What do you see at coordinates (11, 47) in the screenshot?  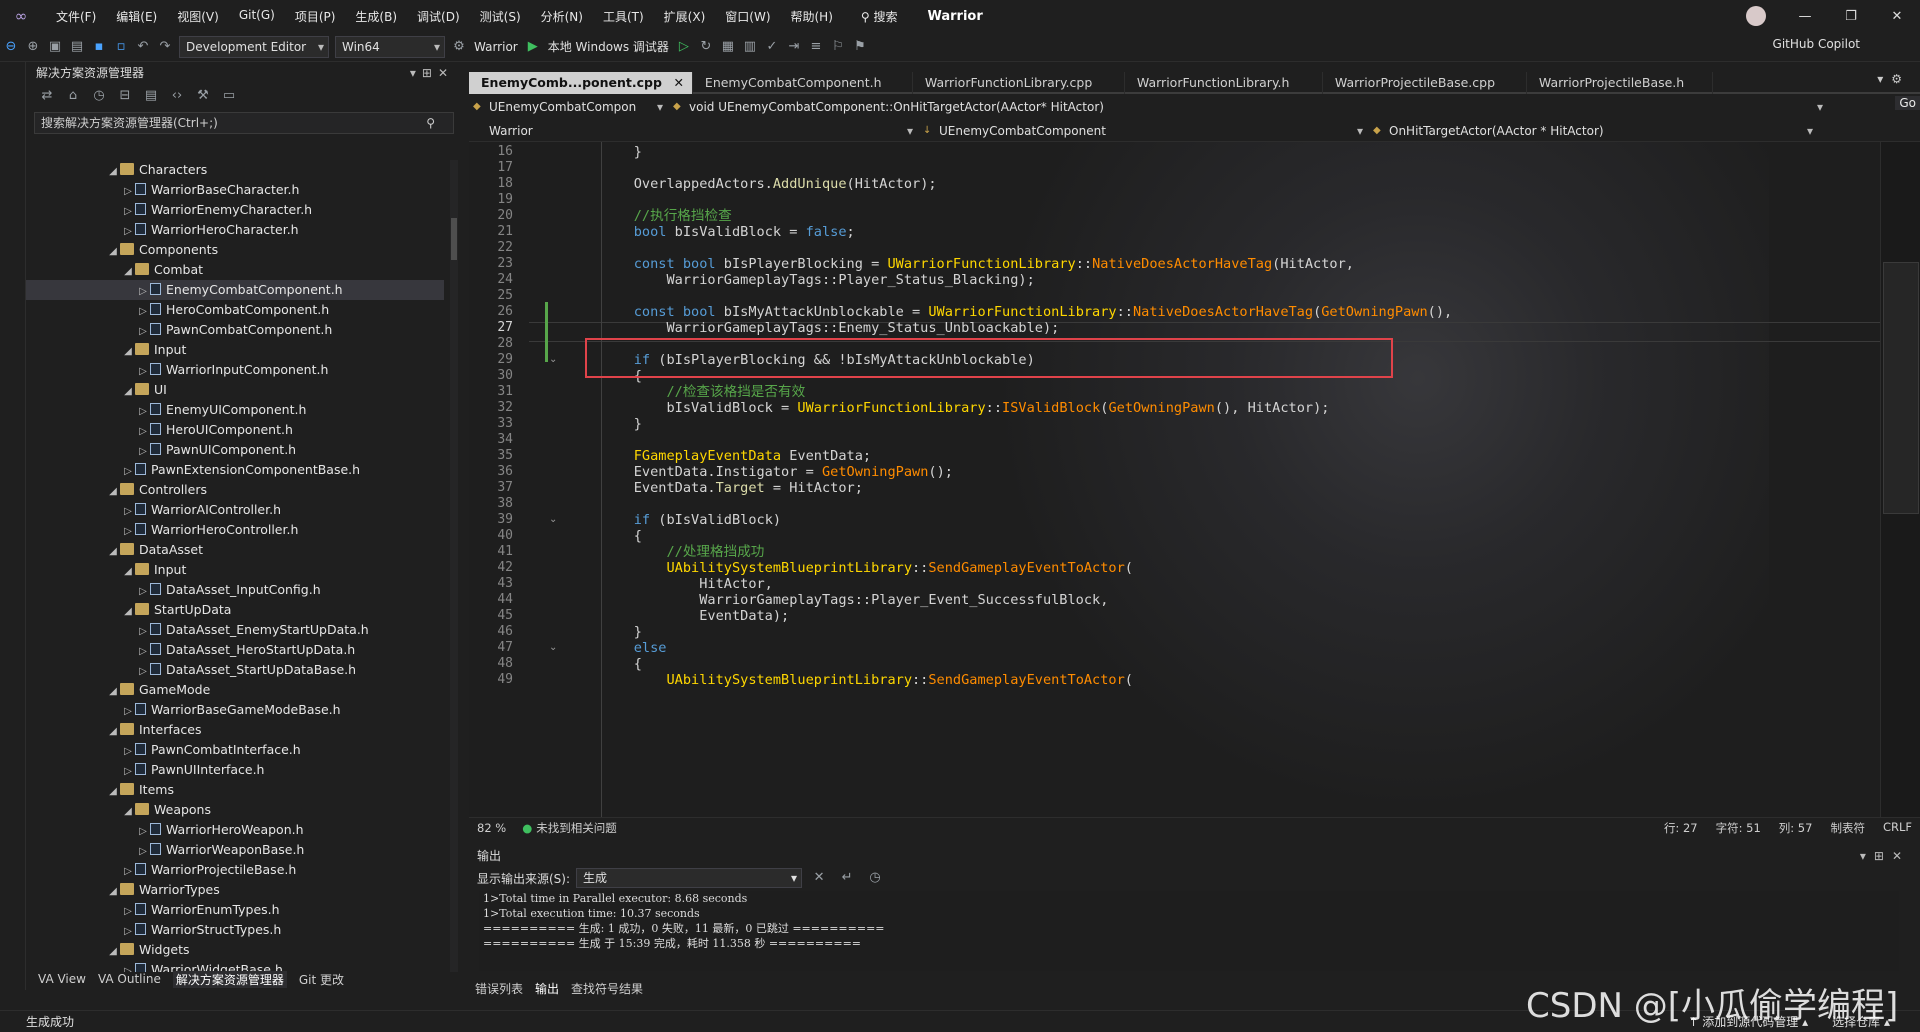 I see `back-icon: ⊖` at bounding box center [11, 47].